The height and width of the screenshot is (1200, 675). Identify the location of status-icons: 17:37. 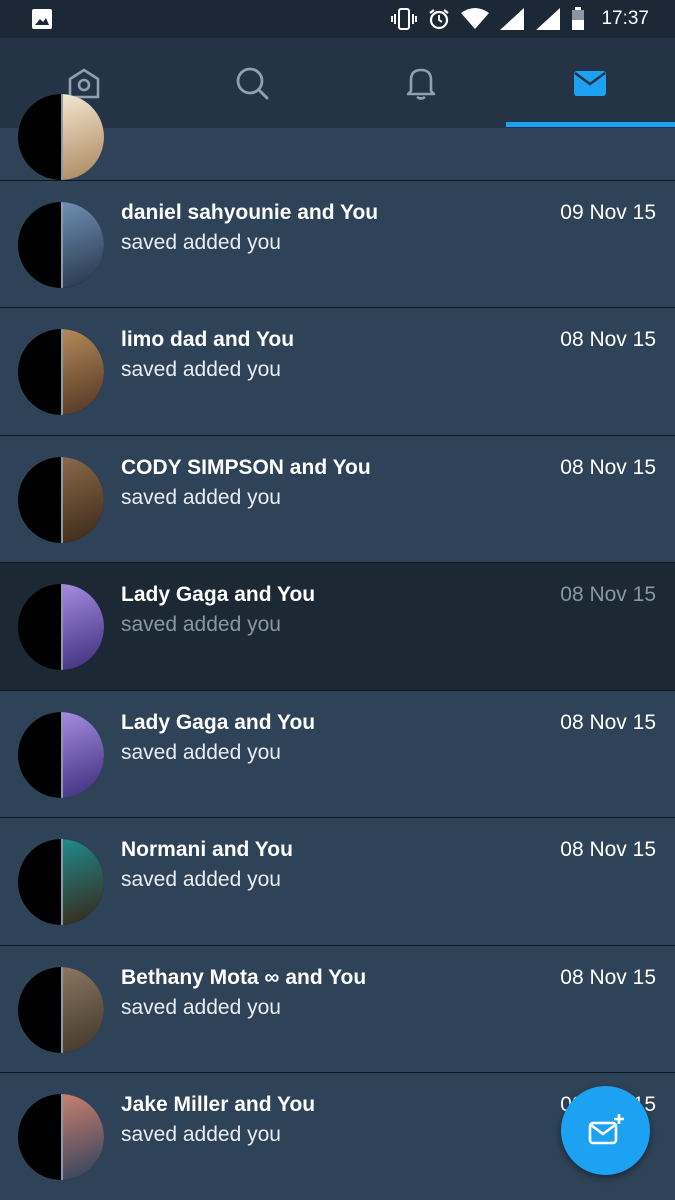
(520, 19).